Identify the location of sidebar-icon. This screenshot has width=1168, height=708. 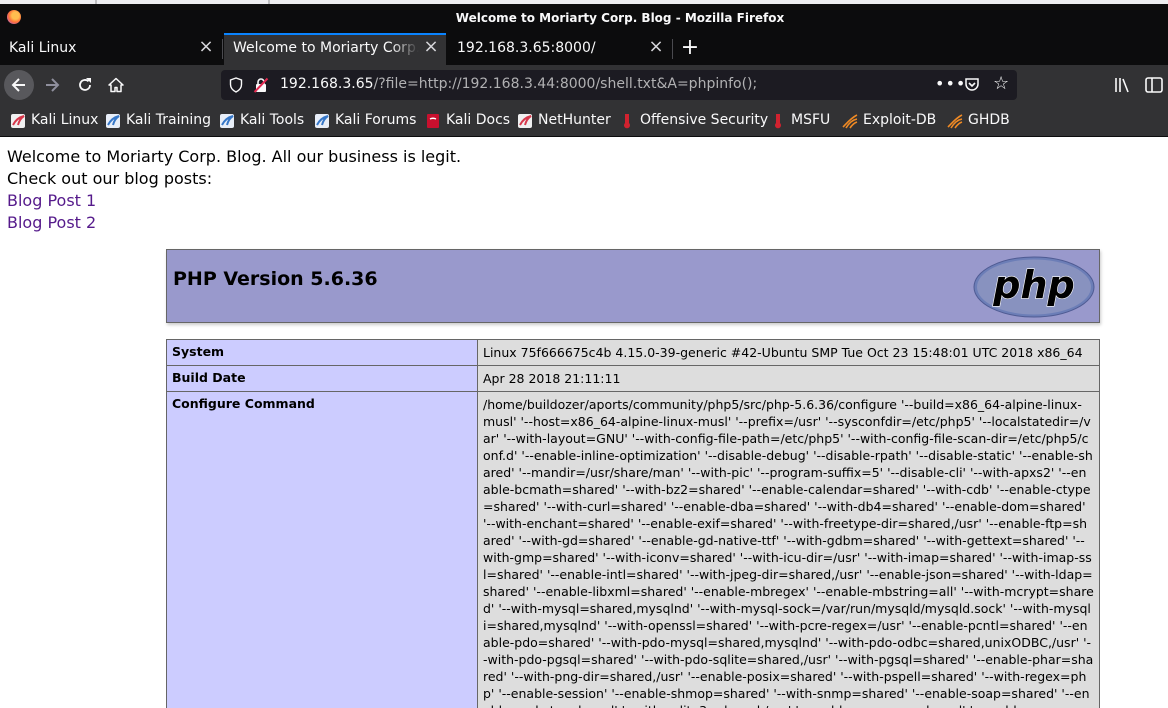
(1154, 85).